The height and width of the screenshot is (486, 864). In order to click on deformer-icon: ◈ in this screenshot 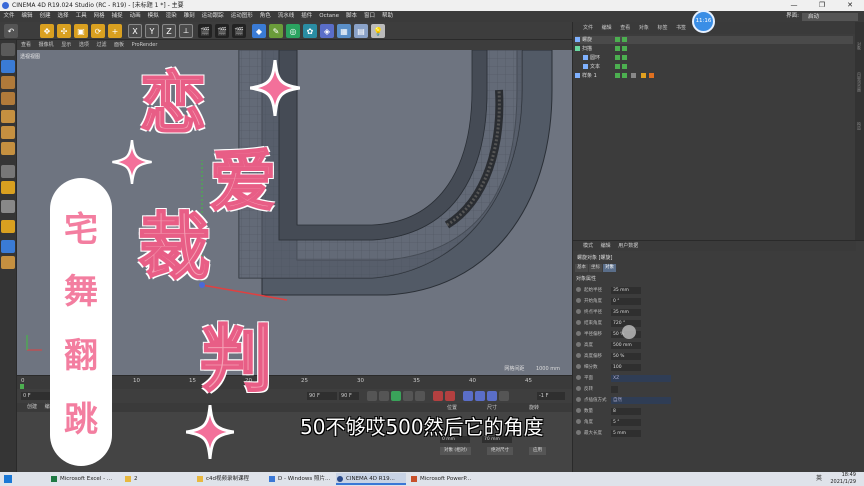, I will do `click(327, 31)`.